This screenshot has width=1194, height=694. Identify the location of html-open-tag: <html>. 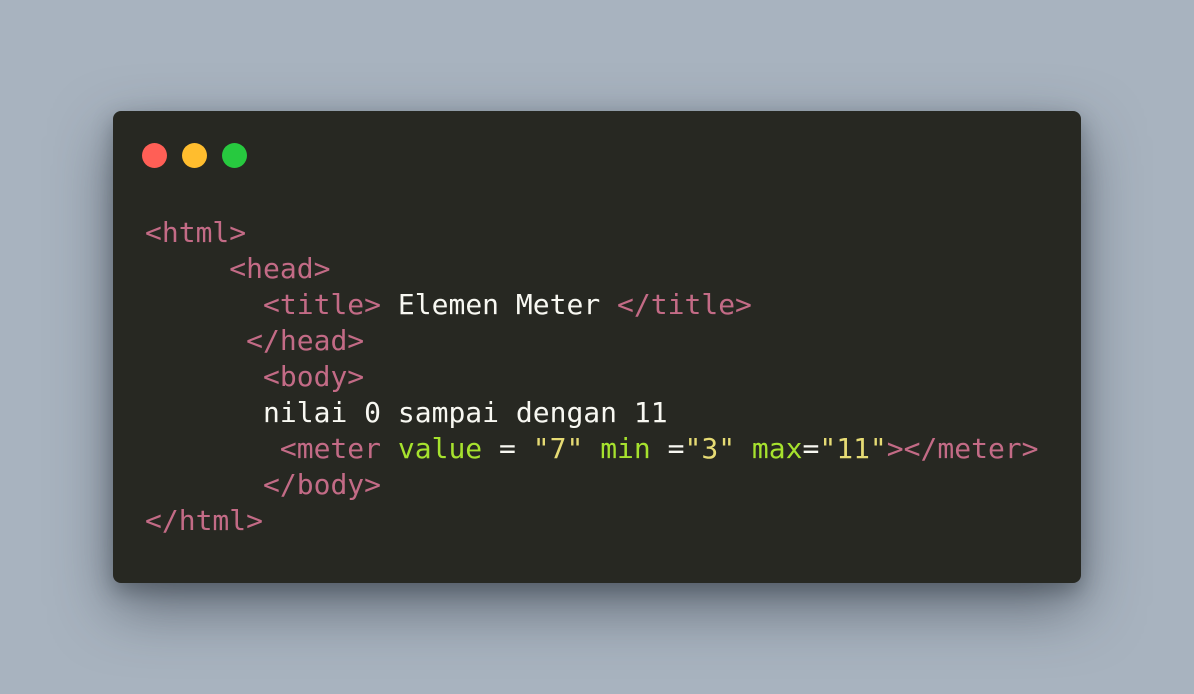
(196, 232).